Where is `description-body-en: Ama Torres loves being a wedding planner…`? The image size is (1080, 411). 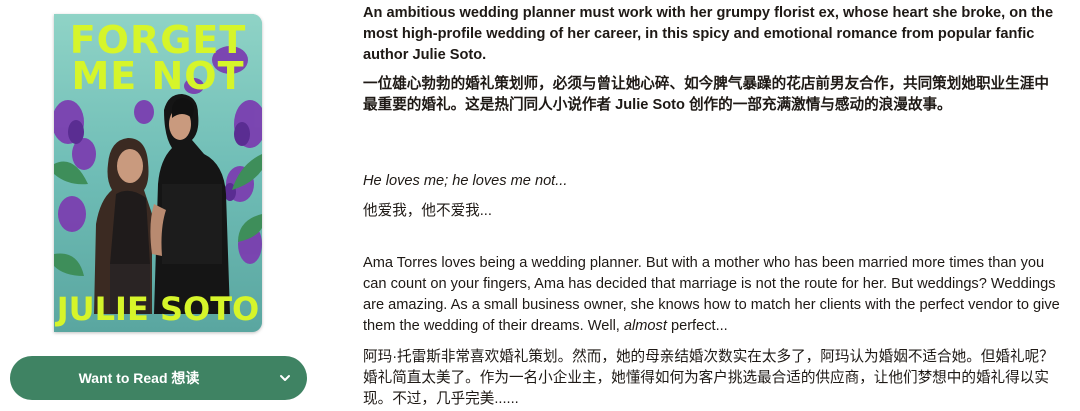 description-body-en: Ama Torres loves being a wedding planner… is located at coordinates (713, 295).